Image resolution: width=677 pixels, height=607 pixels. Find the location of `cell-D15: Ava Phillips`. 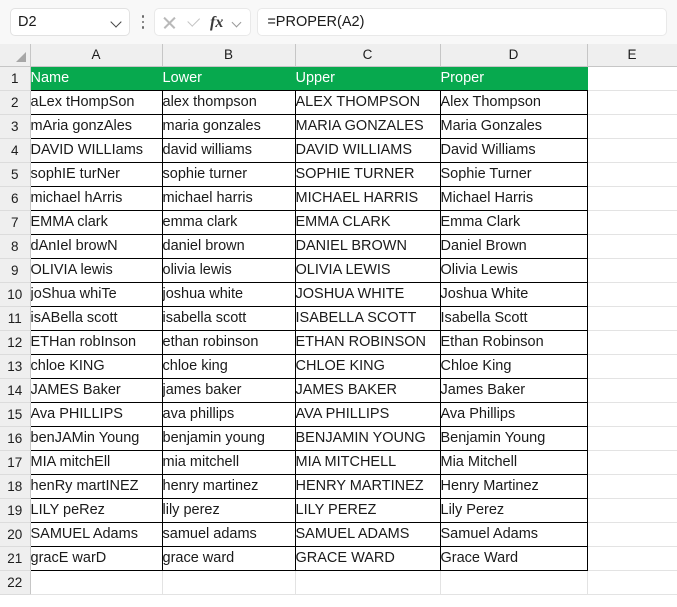

cell-D15: Ava Phillips is located at coordinates (513, 414).